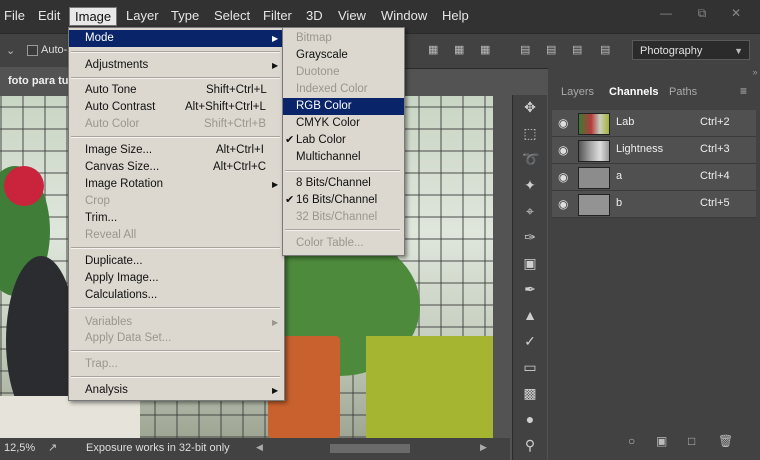  Describe the element at coordinates (343, 217) in the screenshot. I see `menu-item-32-bits: 32 Bits/Channel` at that location.